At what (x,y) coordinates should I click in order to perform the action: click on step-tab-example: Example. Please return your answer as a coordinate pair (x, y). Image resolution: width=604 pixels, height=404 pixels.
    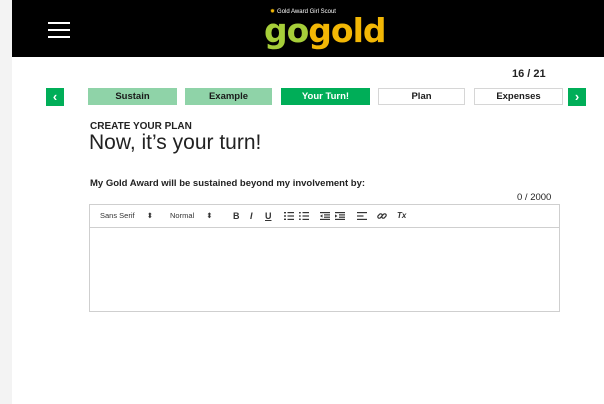
    Looking at the image, I should click on (228, 96).